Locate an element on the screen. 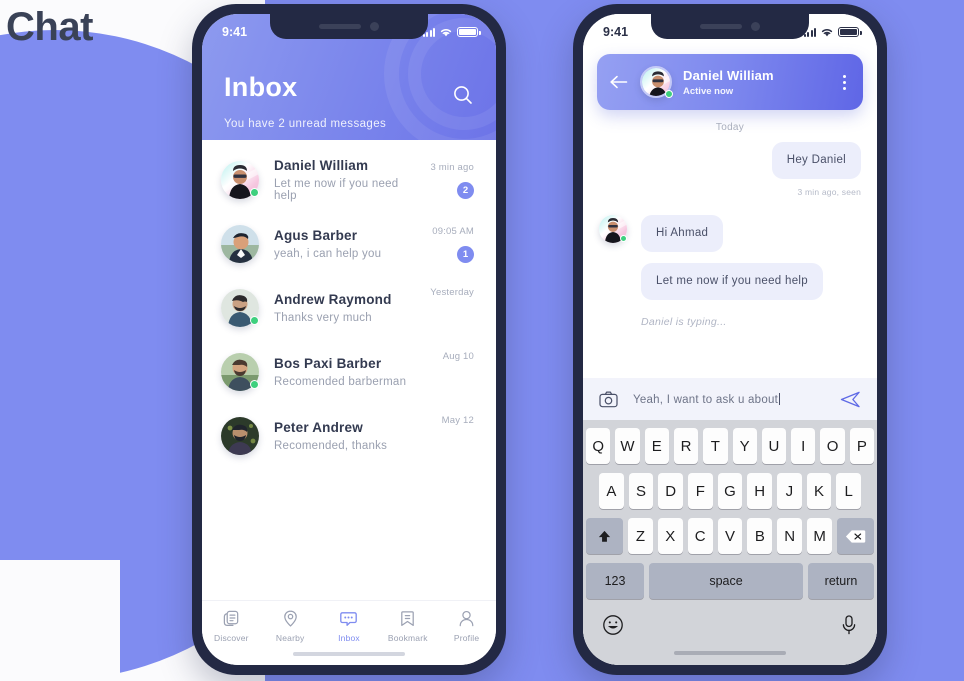  chat-item-text: Andrew Raymond Thanks very much is located at coordinates (335, 308).